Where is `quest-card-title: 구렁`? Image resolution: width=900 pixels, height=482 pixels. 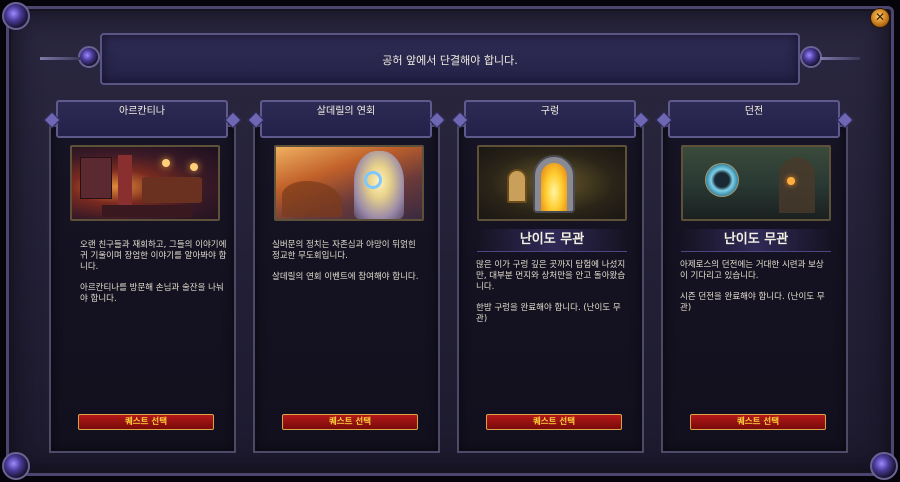 quest-card-title: 구렁 is located at coordinates (550, 111).